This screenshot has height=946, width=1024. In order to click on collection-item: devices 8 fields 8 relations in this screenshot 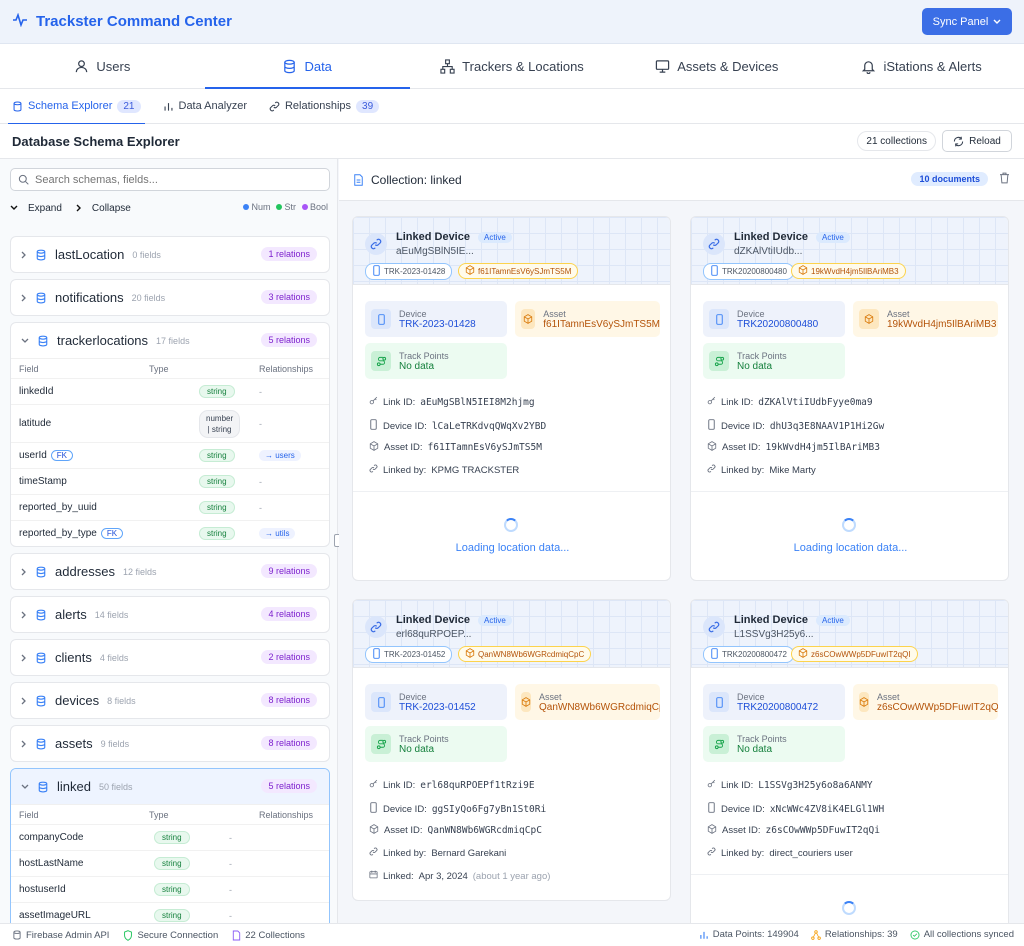, I will do `click(170, 700)`.